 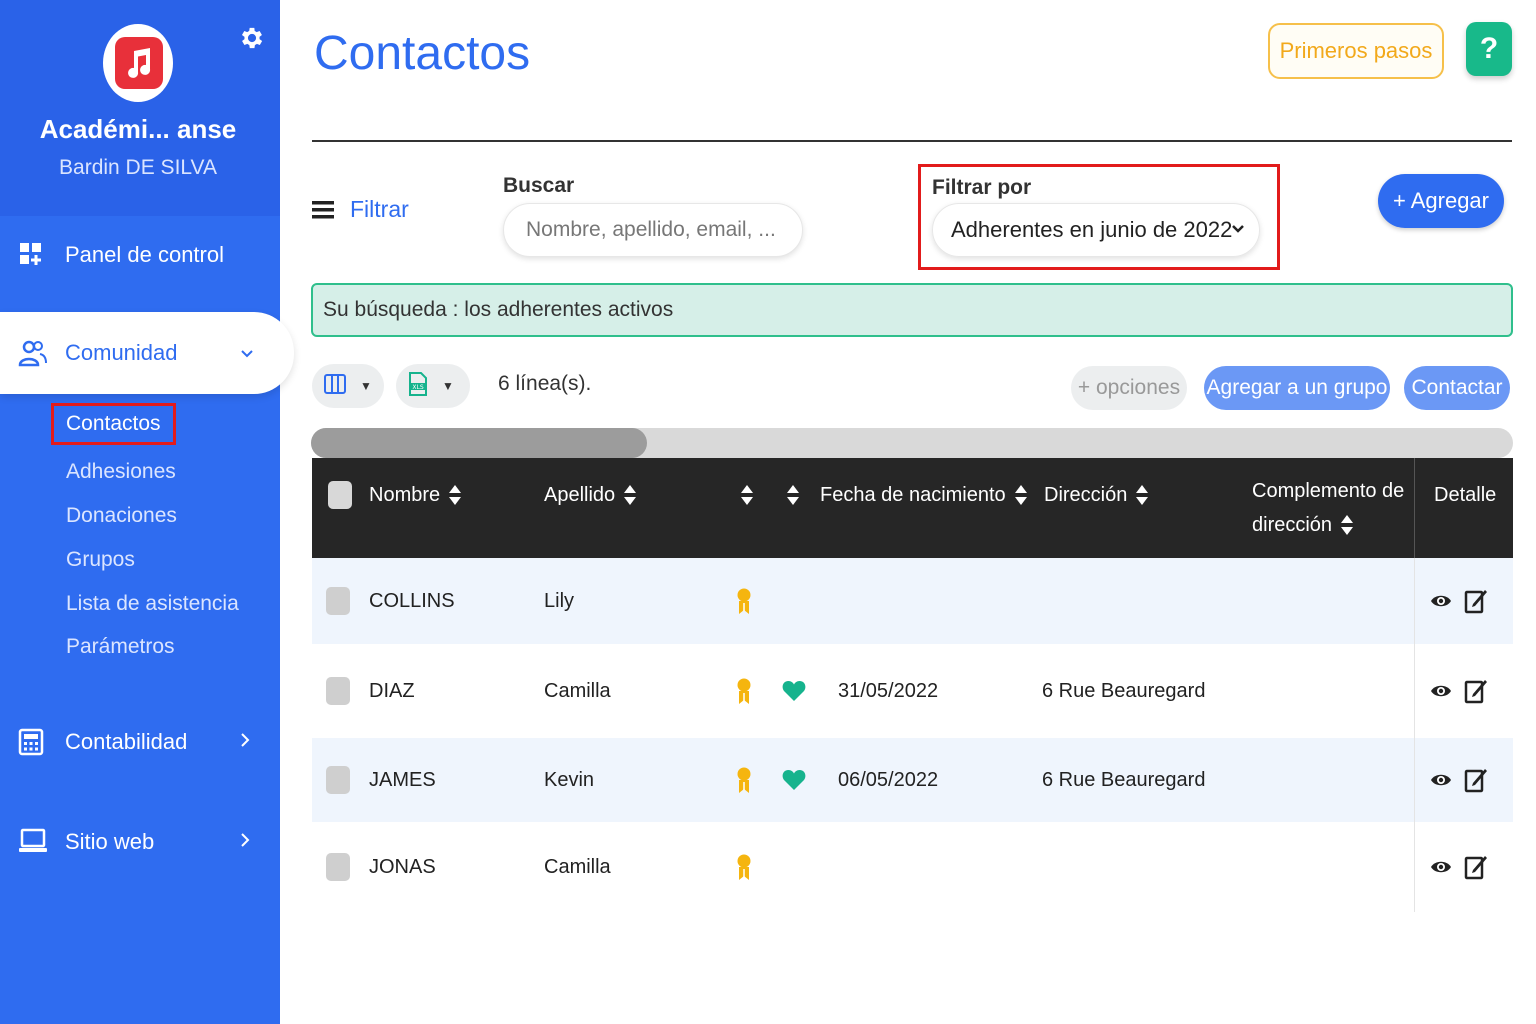 What do you see at coordinates (120, 647) in the screenshot?
I see `sub-parametros: Parámetros` at bounding box center [120, 647].